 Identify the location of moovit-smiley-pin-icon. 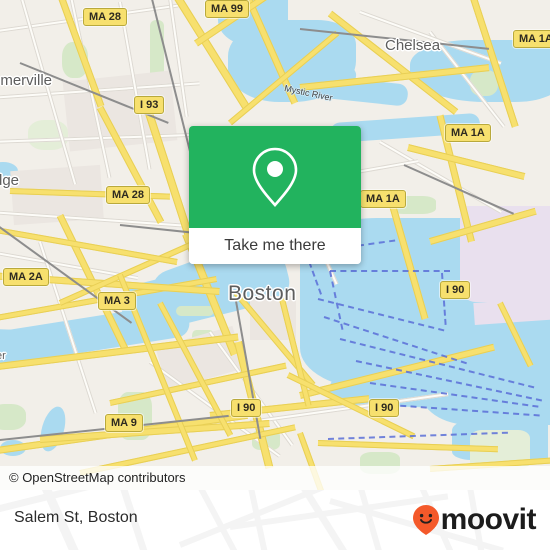
(425, 520).